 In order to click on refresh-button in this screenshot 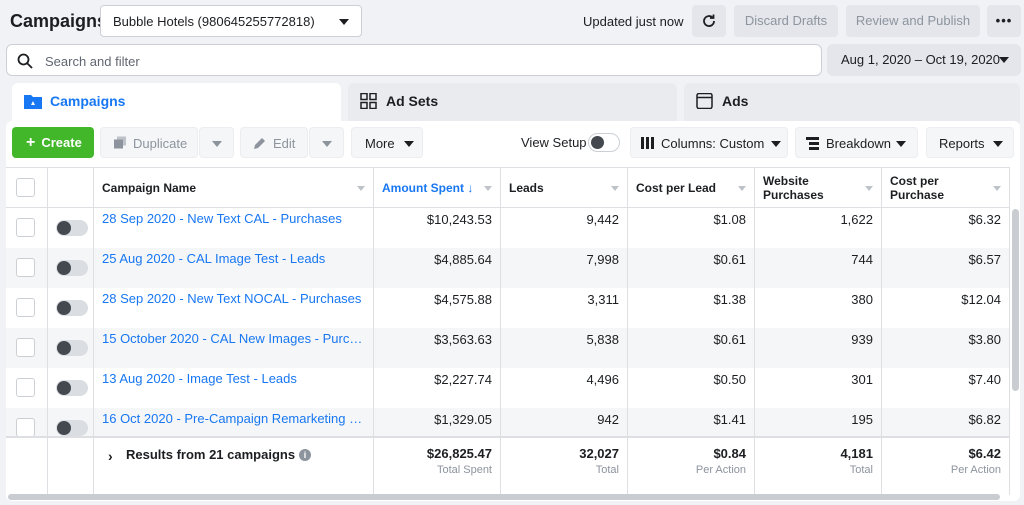, I will do `click(709, 21)`.